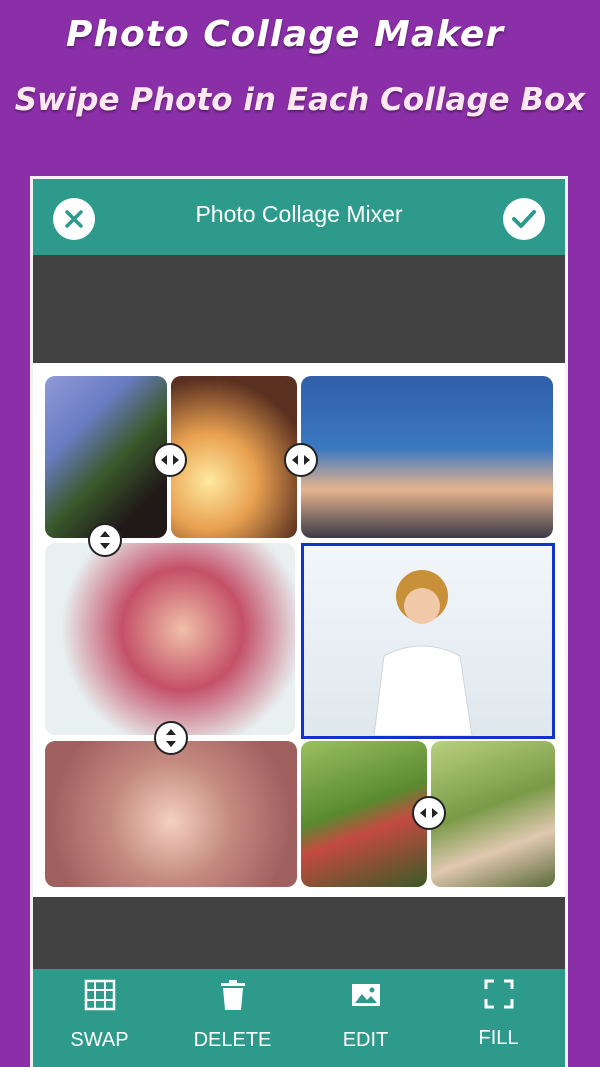 Image resolution: width=600 pixels, height=1067 pixels. What do you see at coordinates (365, 995) in the screenshot?
I see `image-icon` at bounding box center [365, 995].